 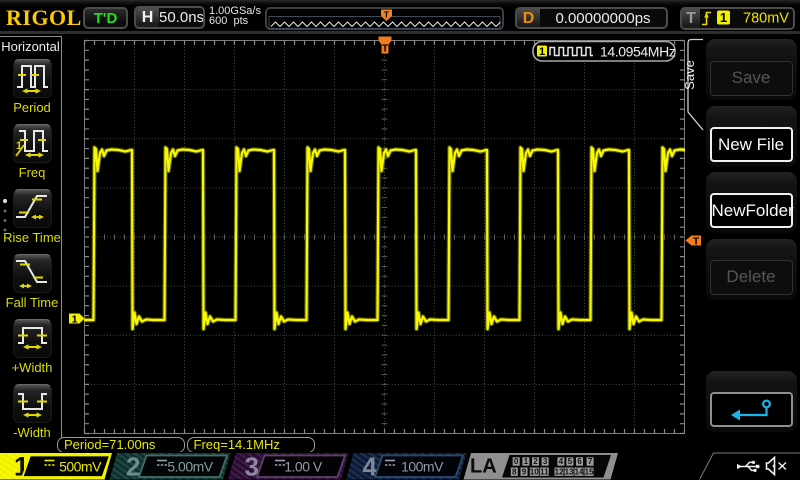 I want to click on svg-text: 6, so click(x=579, y=461).